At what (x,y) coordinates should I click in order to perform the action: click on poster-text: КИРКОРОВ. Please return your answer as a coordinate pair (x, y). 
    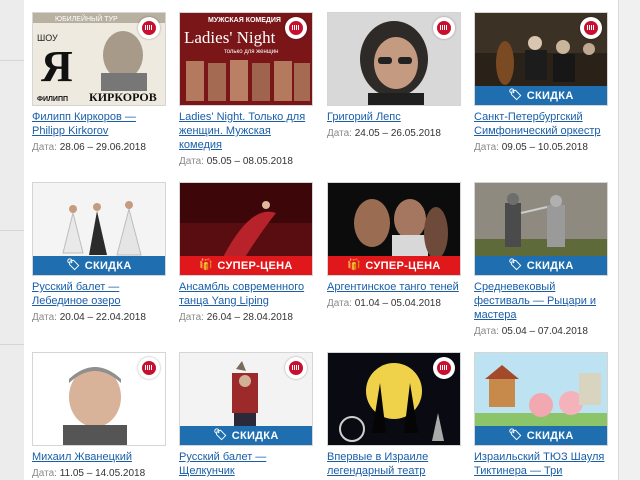
    Looking at the image, I should click on (123, 97).